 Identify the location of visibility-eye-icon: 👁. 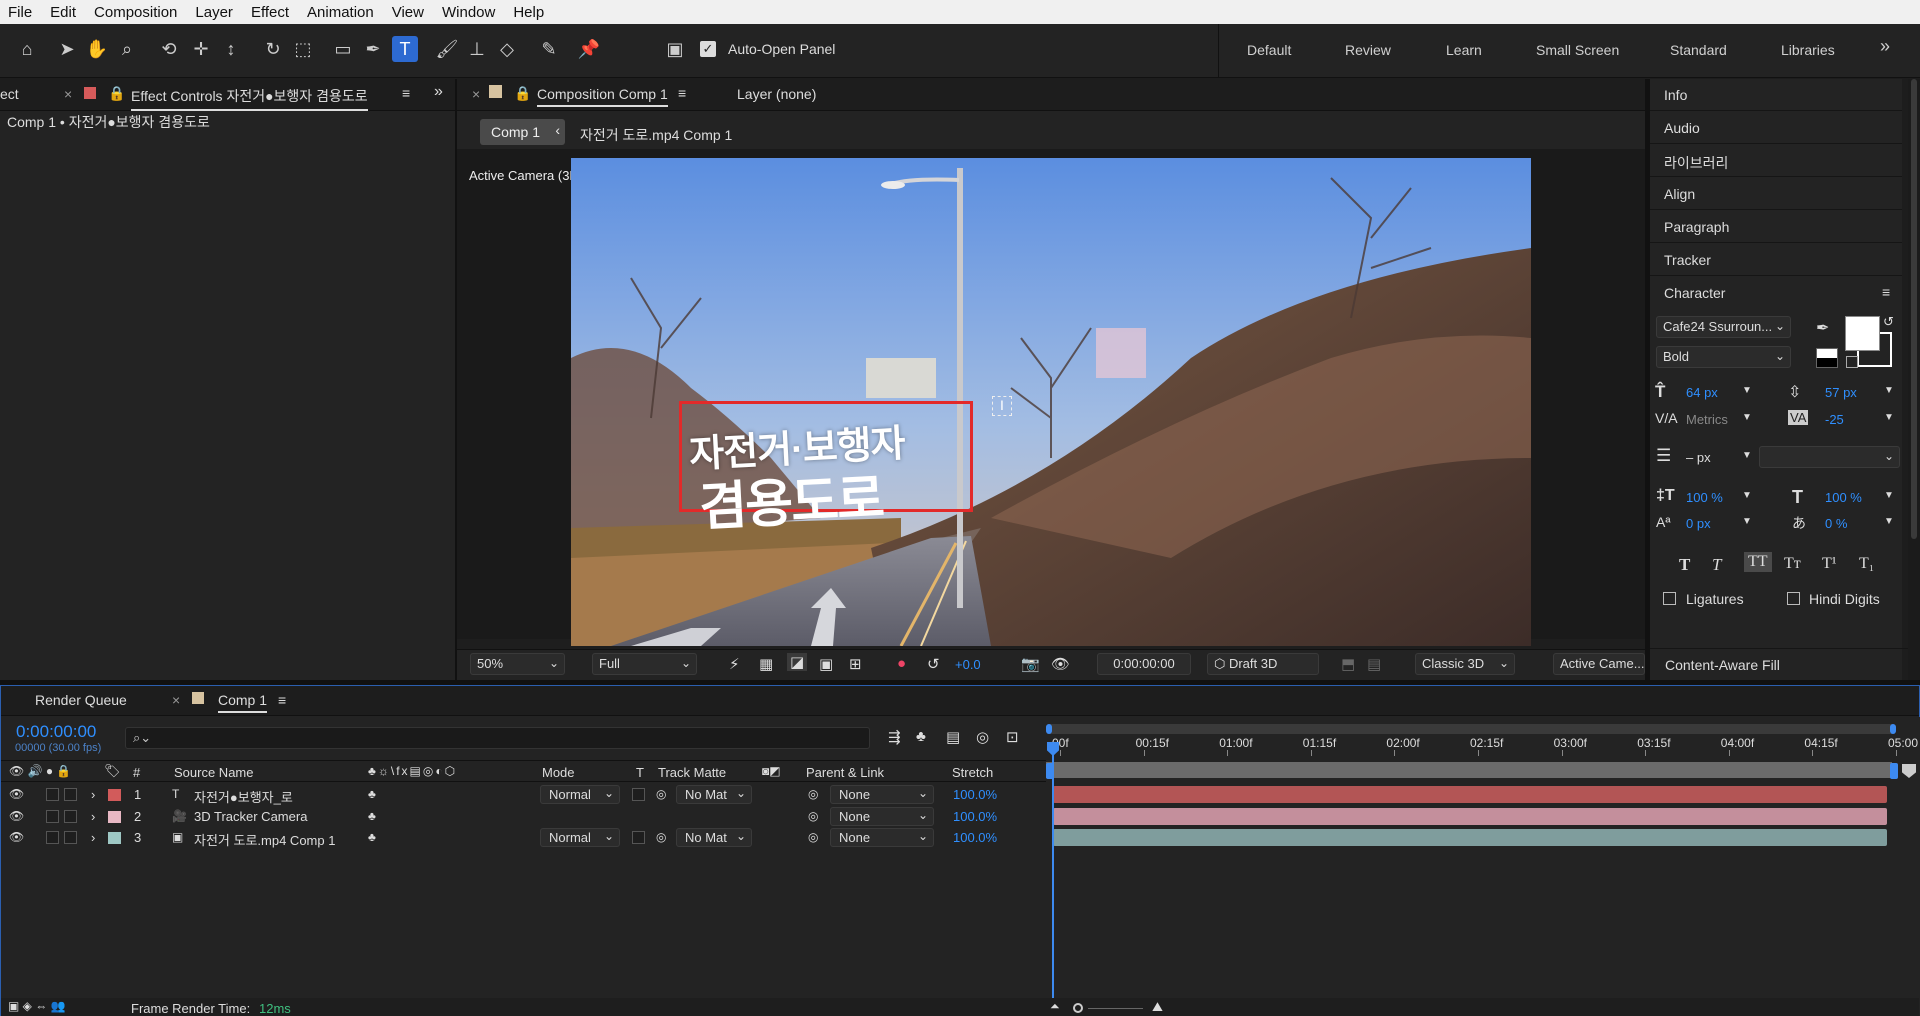
(16, 837).